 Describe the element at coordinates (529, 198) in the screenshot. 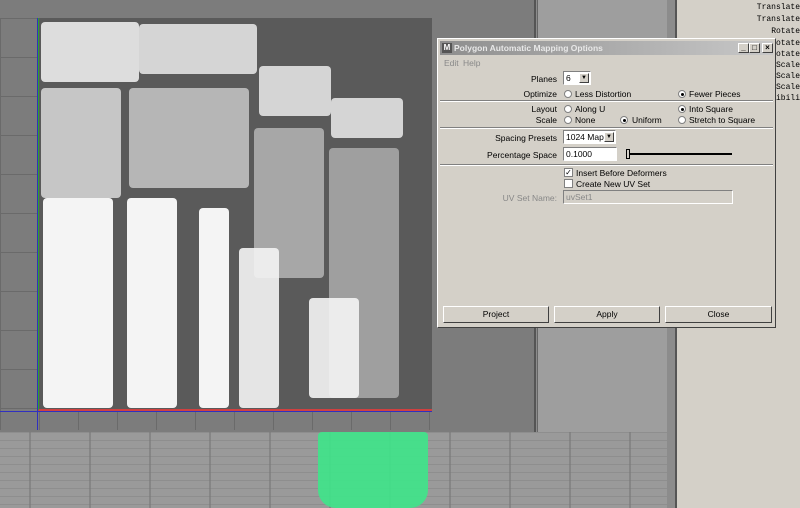

I see `uv-set-name-label: UV Set Name:` at that location.